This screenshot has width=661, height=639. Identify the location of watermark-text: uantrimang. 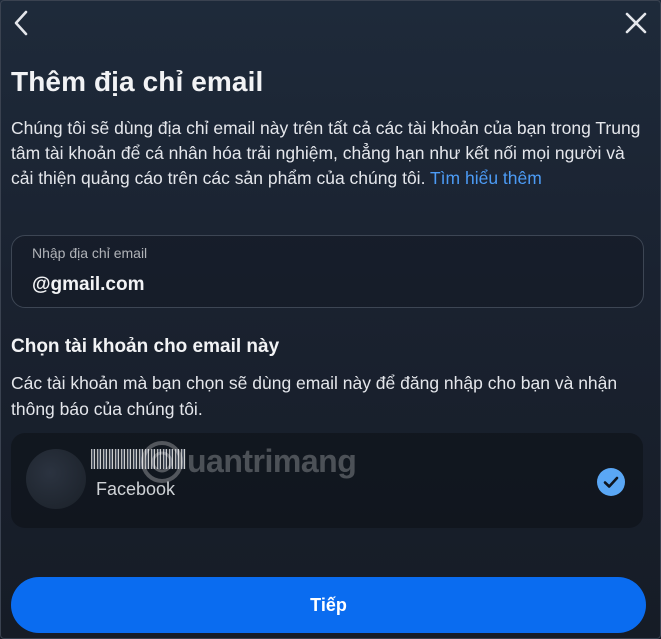
(272, 461).